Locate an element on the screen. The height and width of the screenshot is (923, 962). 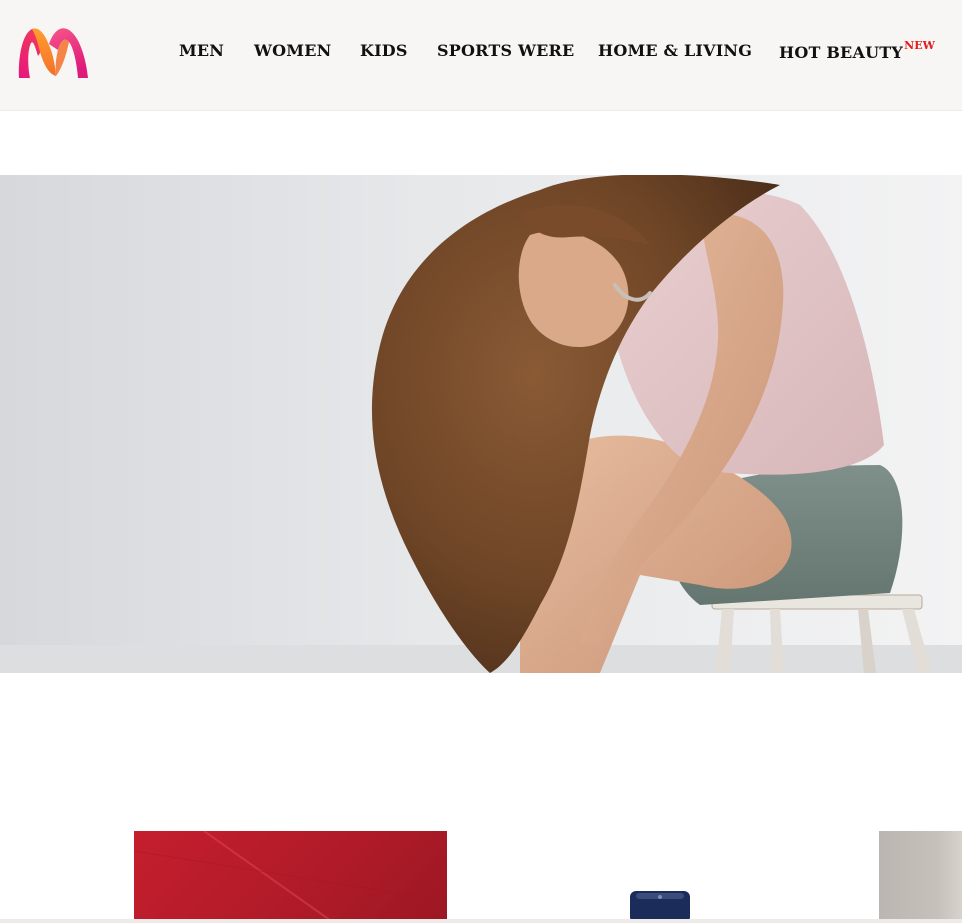
tile-grey-promo is located at coordinates (920, 877).